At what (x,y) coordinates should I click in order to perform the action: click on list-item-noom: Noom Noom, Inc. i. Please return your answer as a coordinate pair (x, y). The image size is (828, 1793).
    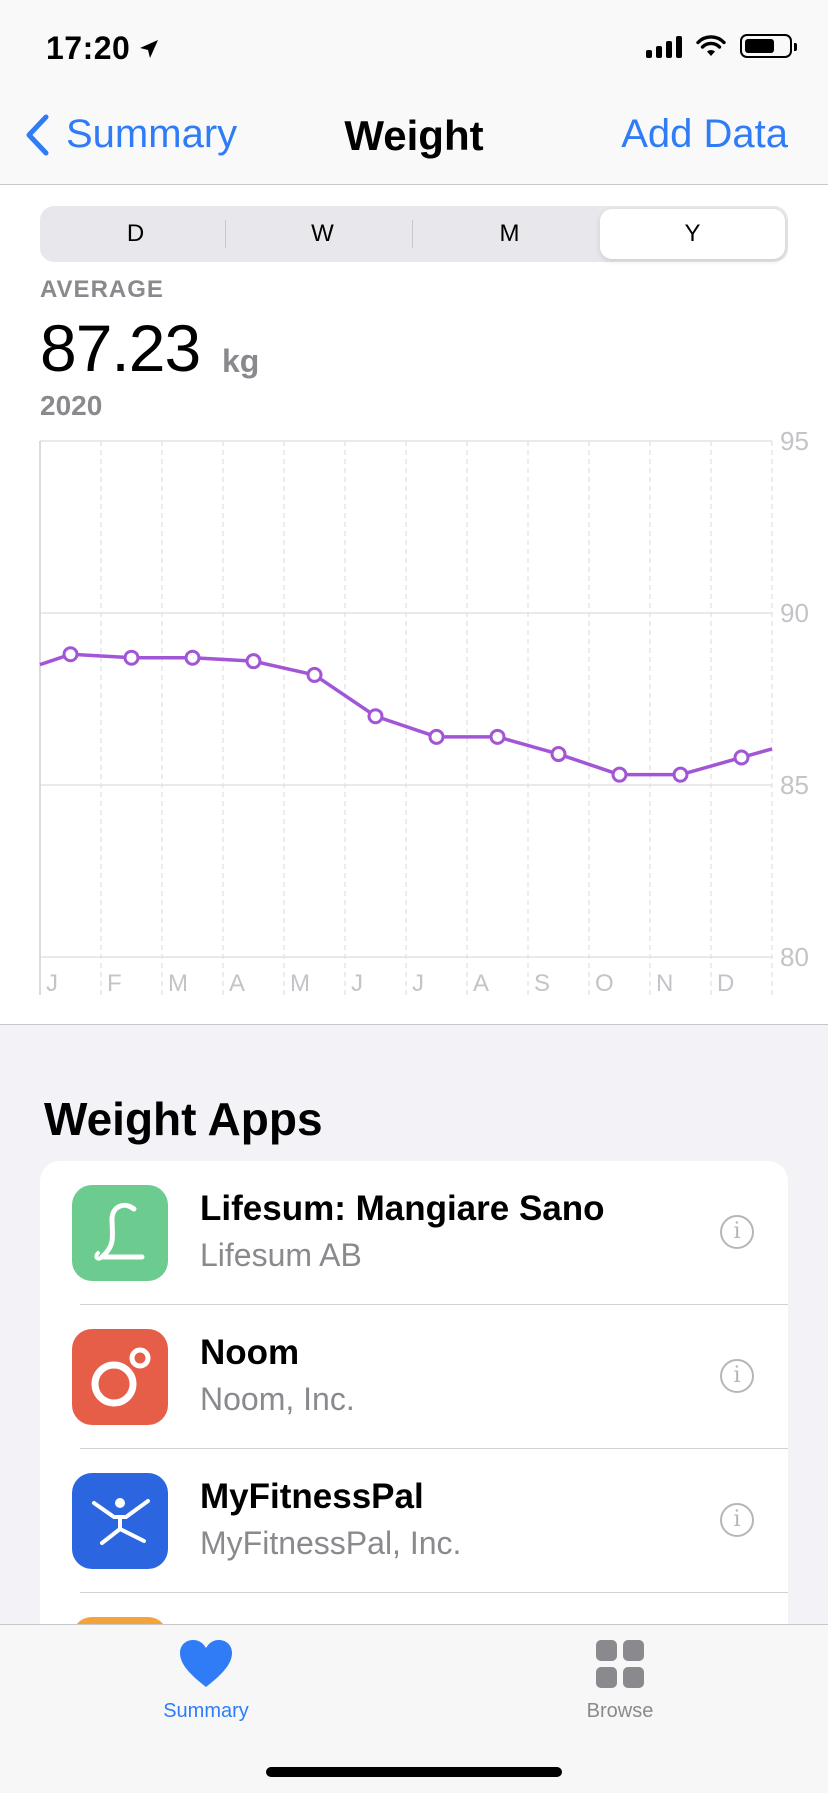
    Looking at the image, I should click on (414, 1377).